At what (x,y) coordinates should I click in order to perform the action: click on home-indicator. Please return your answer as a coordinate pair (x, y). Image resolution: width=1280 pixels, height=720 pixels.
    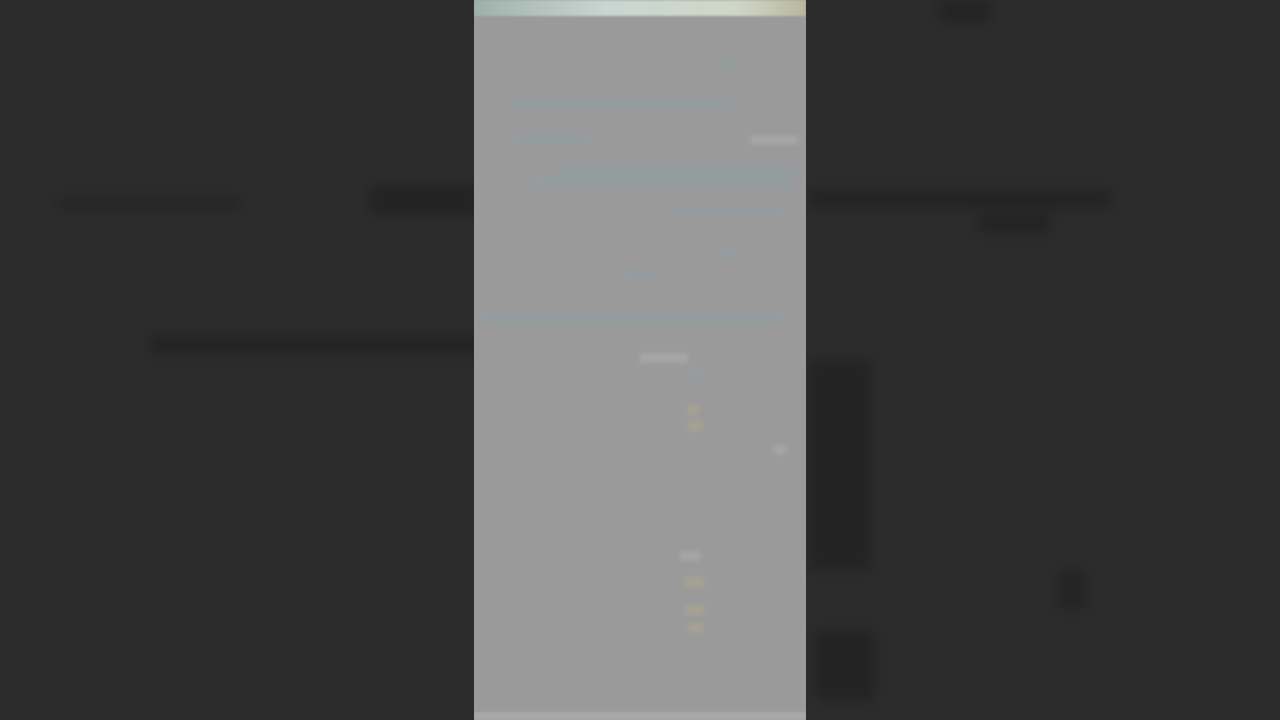
    Looking at the image, I should click on (640, 716).